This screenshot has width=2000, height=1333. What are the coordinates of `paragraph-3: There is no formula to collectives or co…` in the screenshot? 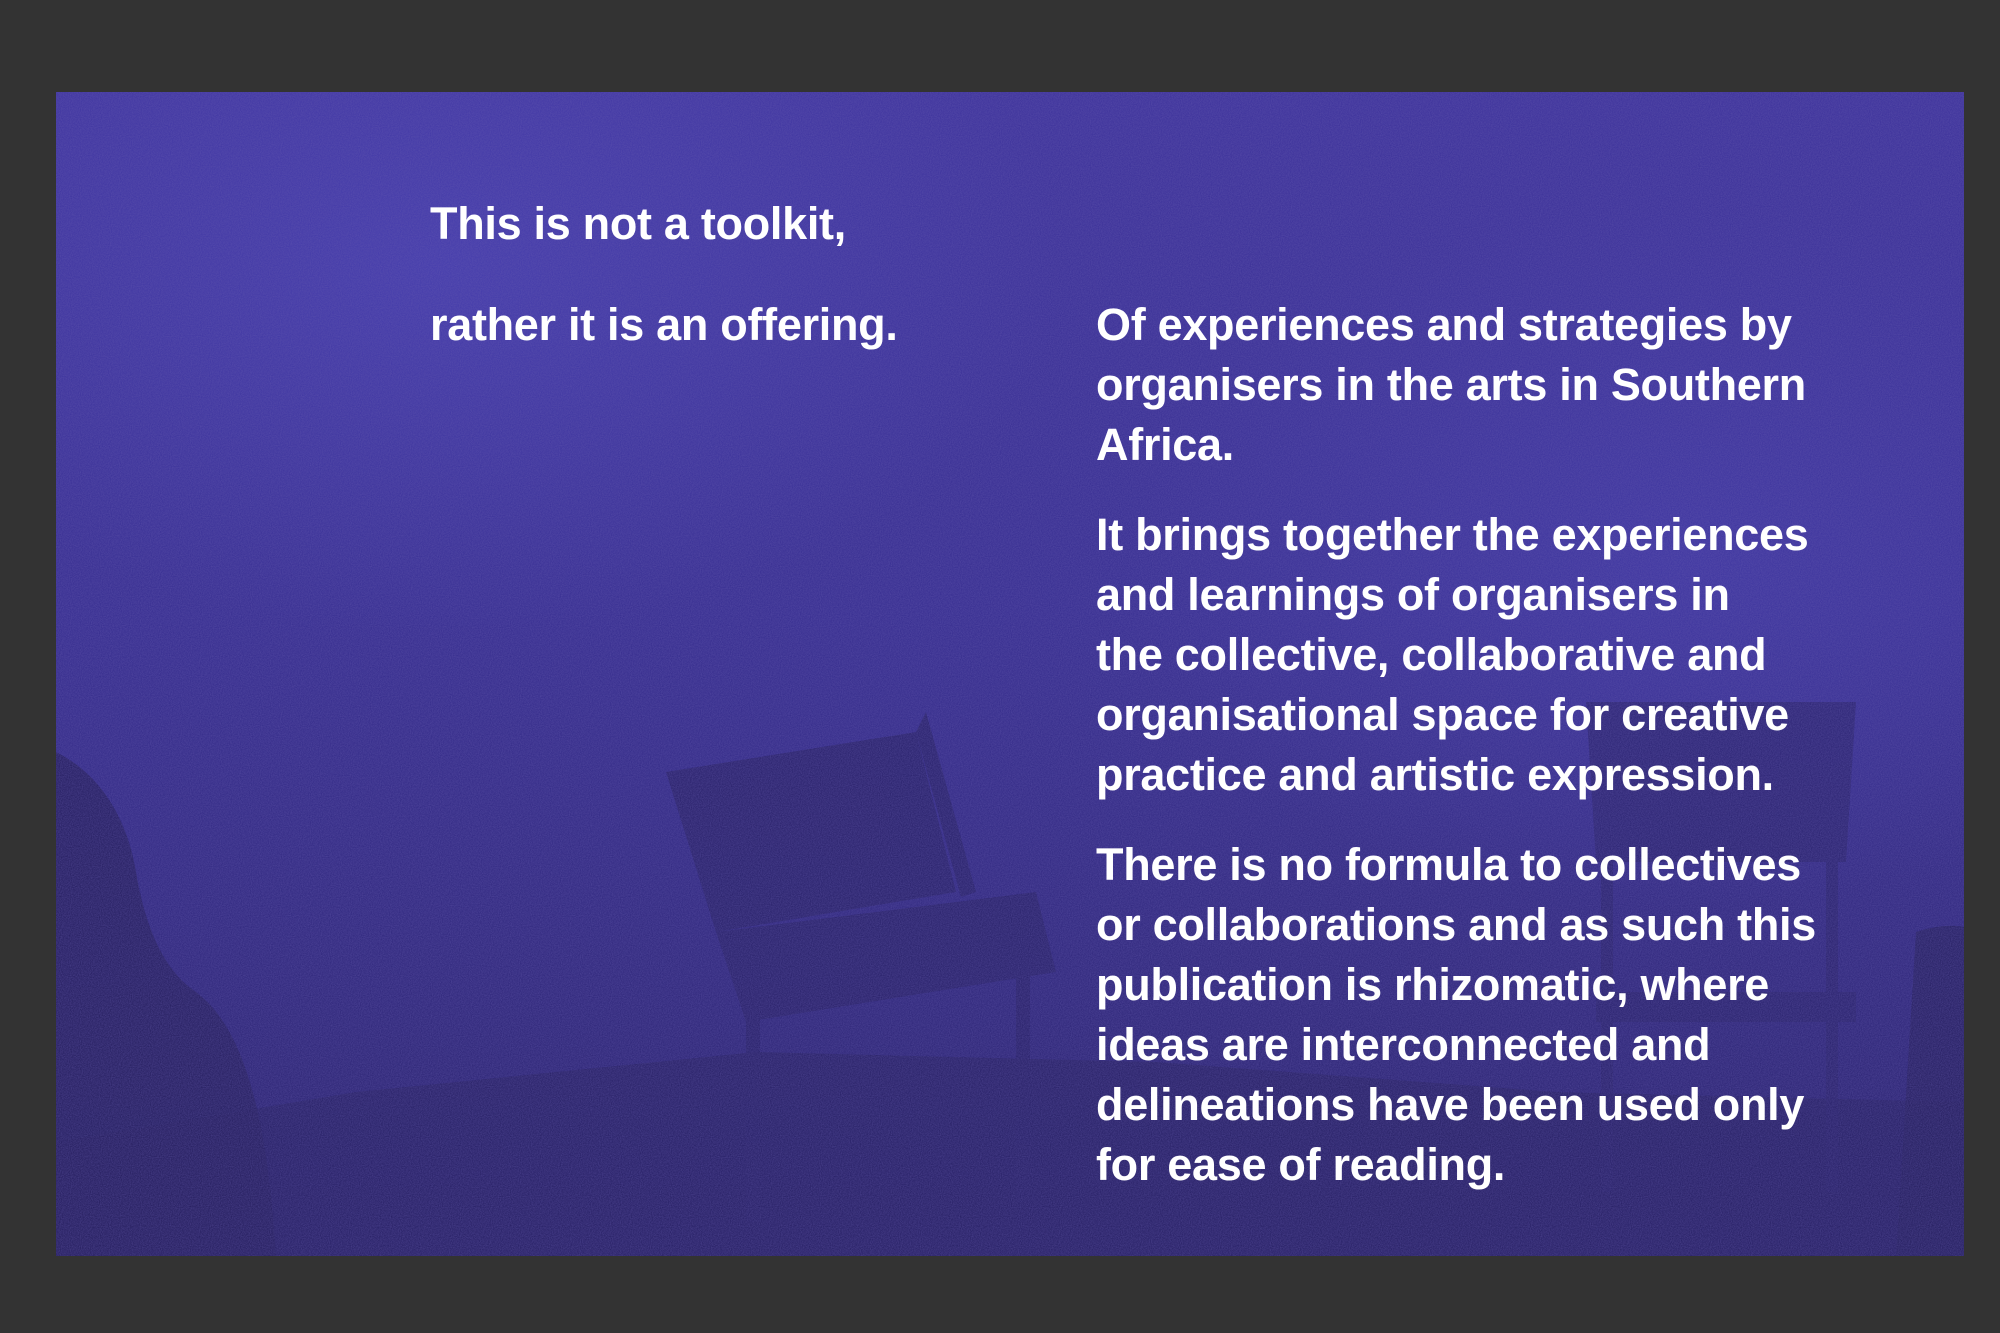 It's located at (1456, 1014).